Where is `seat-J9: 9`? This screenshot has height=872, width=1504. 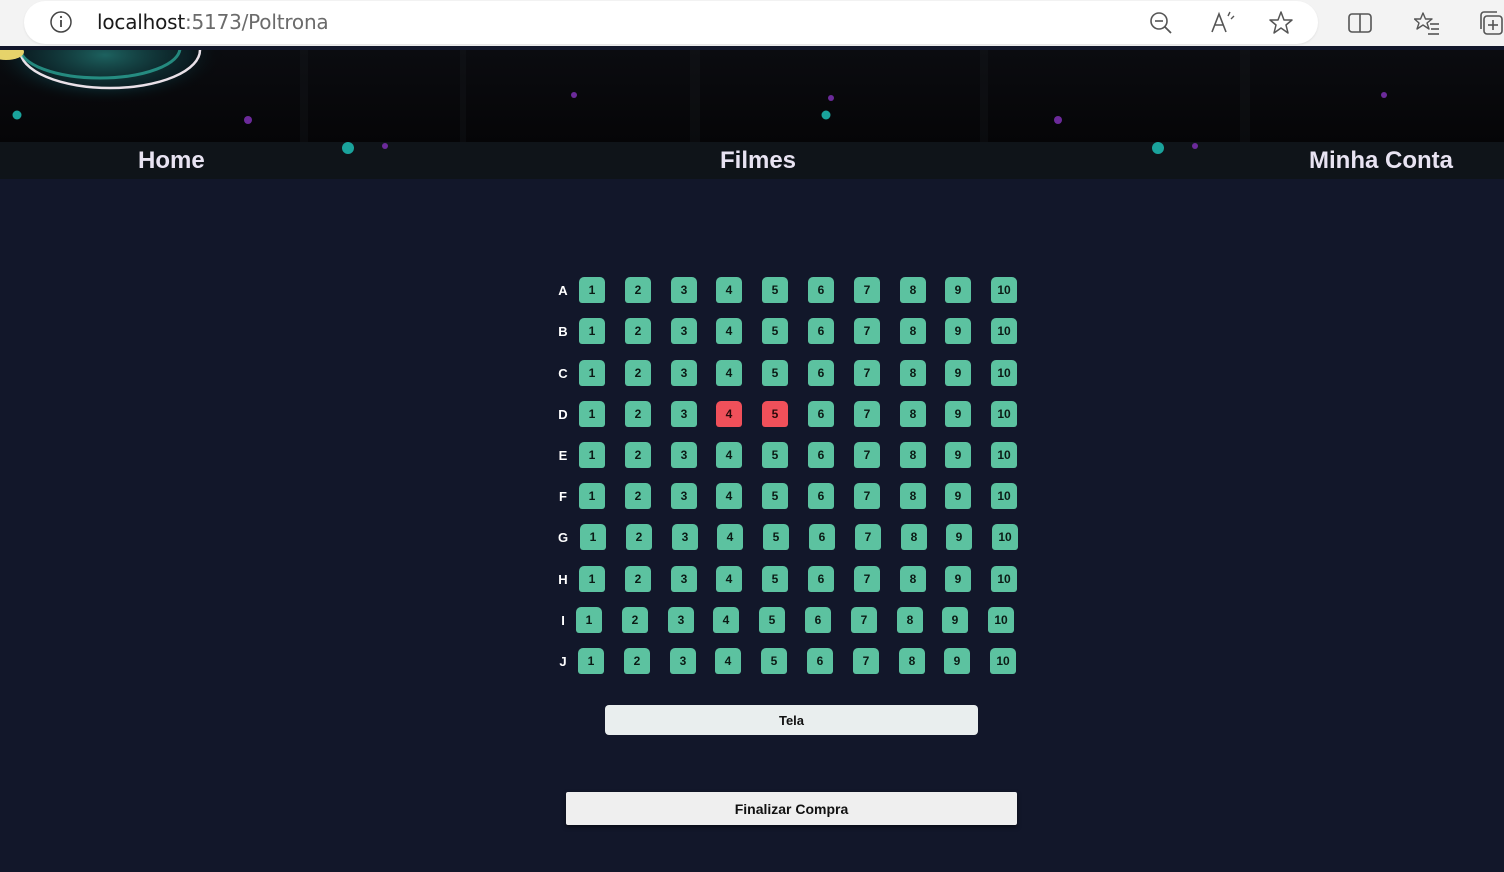
seat-J9: 9 is located at coordinates (957, 661).